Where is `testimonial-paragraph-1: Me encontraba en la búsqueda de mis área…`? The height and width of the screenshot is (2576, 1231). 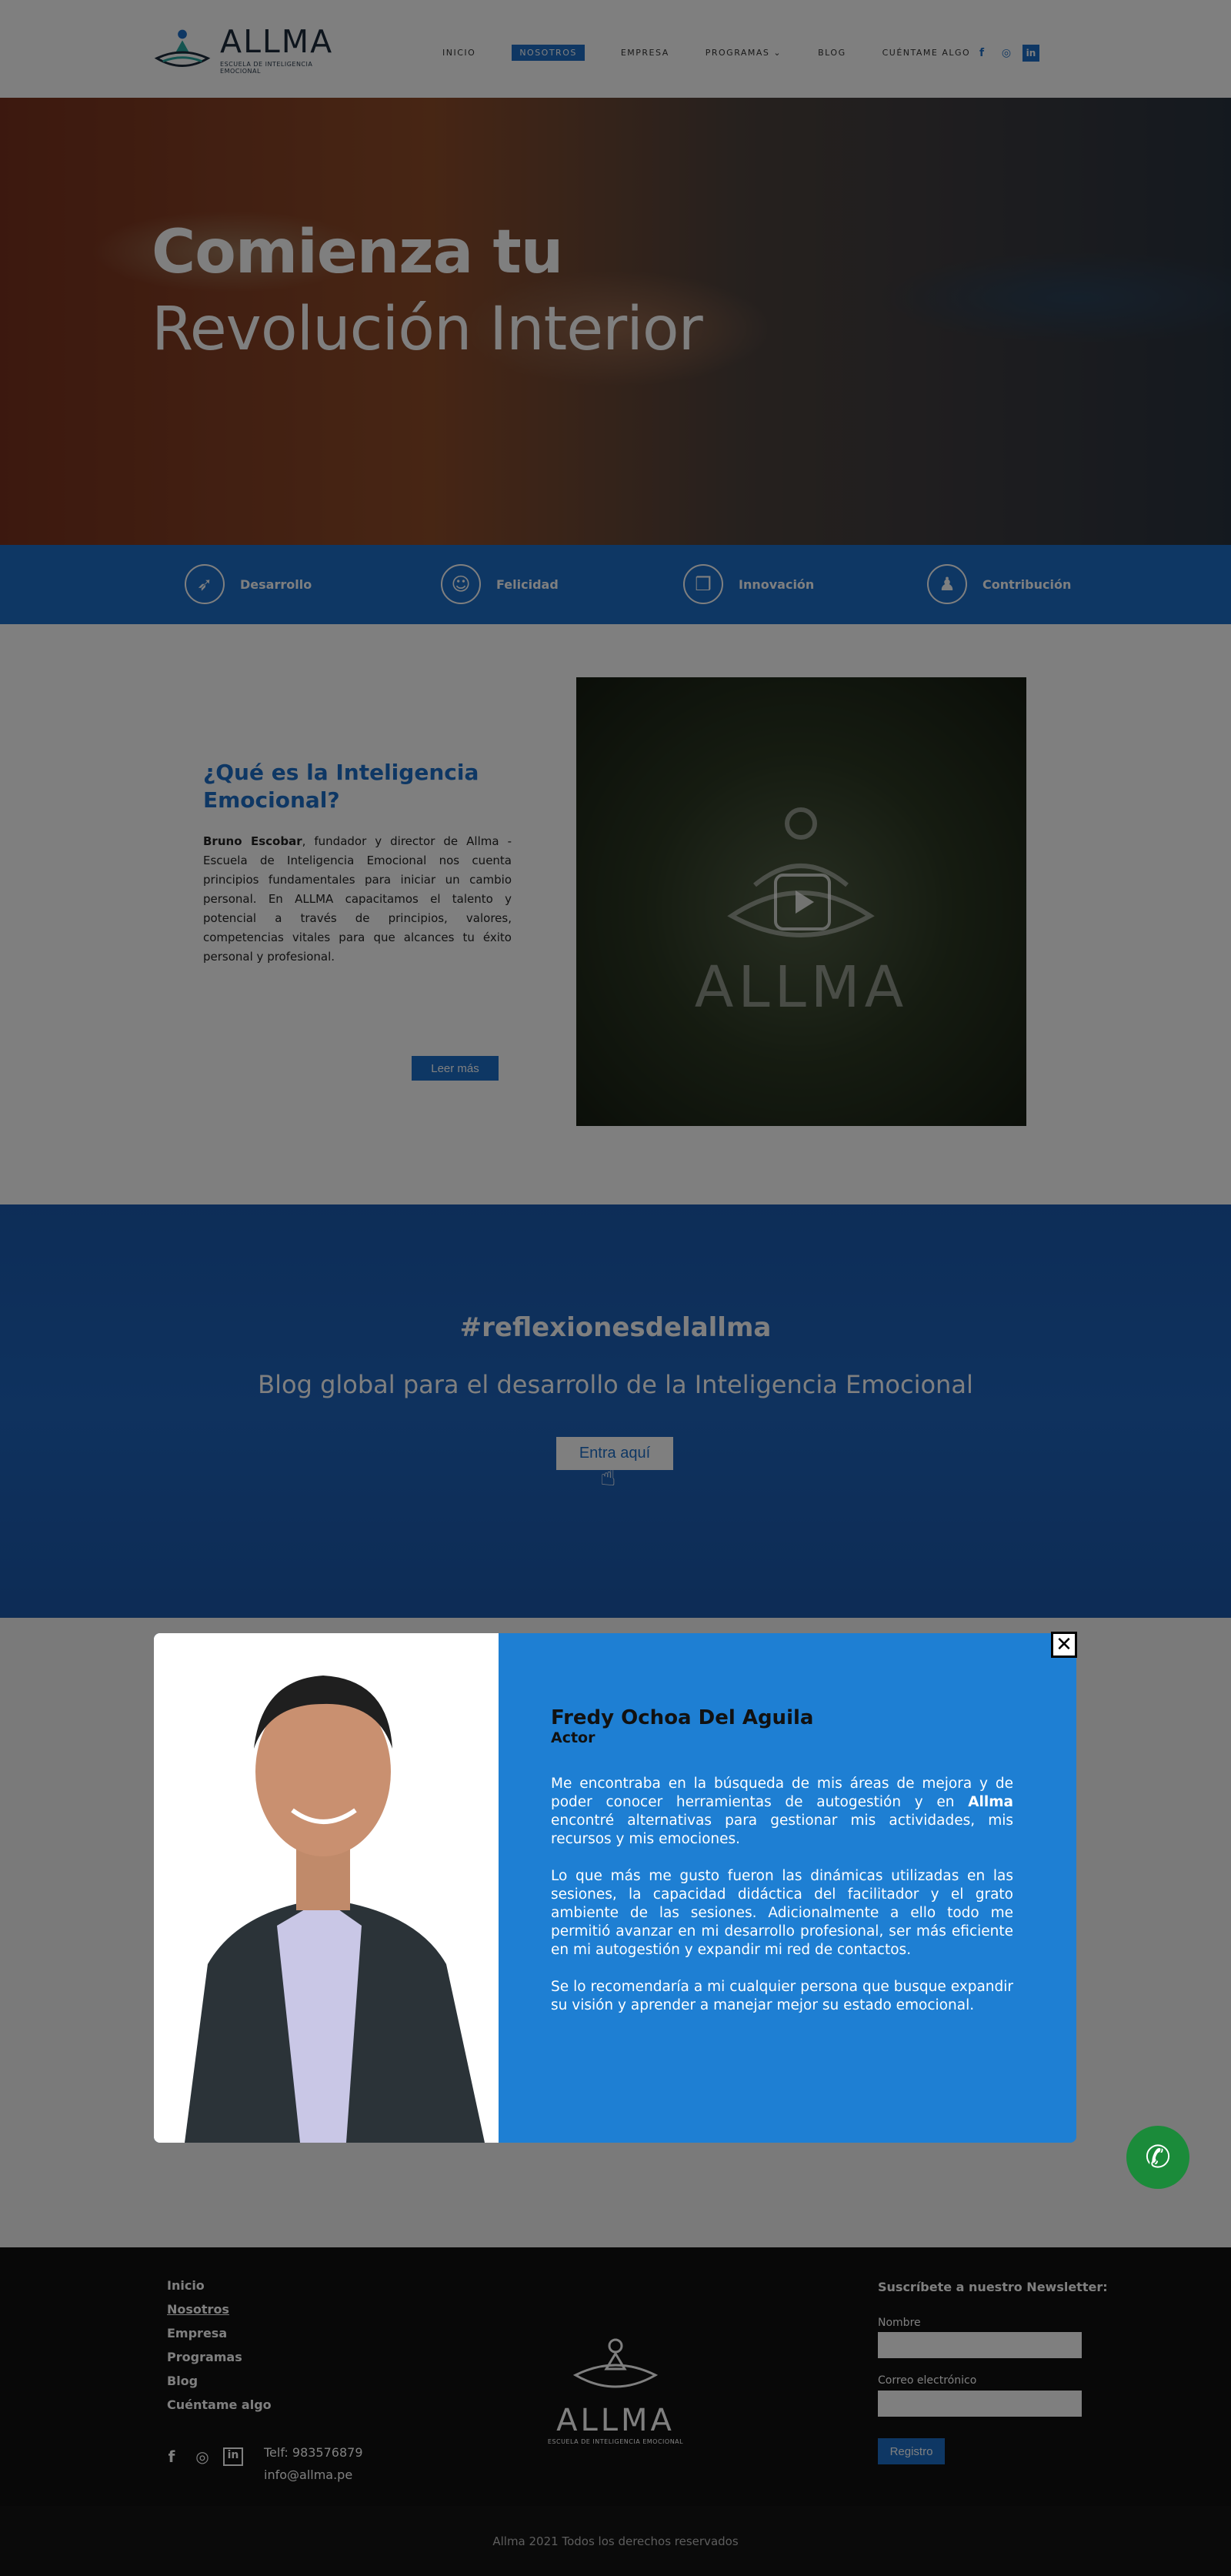 testimonial-paragraph-1: Me encontraba en la búsqueda de mis área… is located at coordinates (782, 1812).